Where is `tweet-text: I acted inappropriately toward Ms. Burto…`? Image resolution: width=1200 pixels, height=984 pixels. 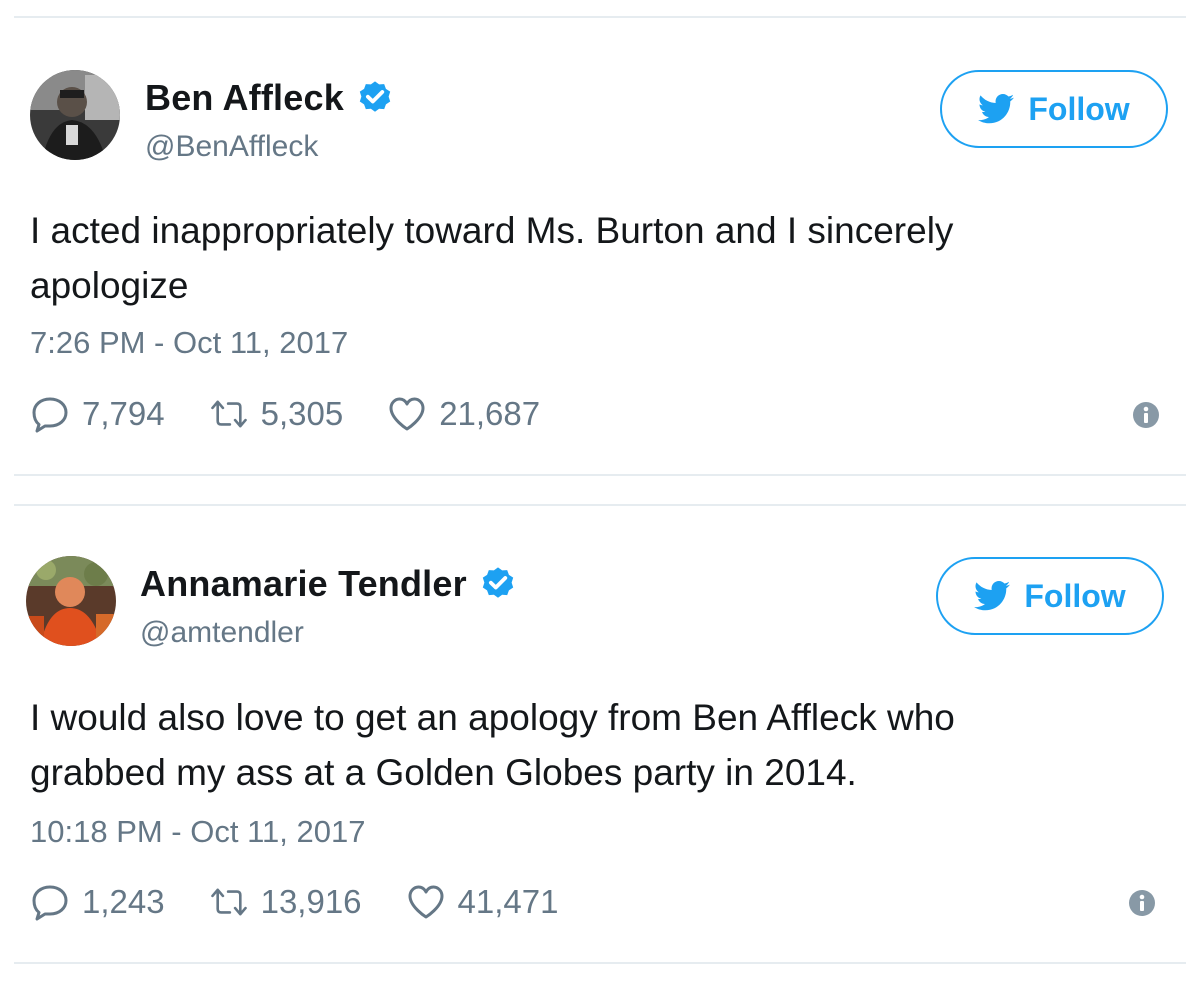 tweet-text: I acted inappropriately toward Ms. Burto… is located at coordinates (570, 258).